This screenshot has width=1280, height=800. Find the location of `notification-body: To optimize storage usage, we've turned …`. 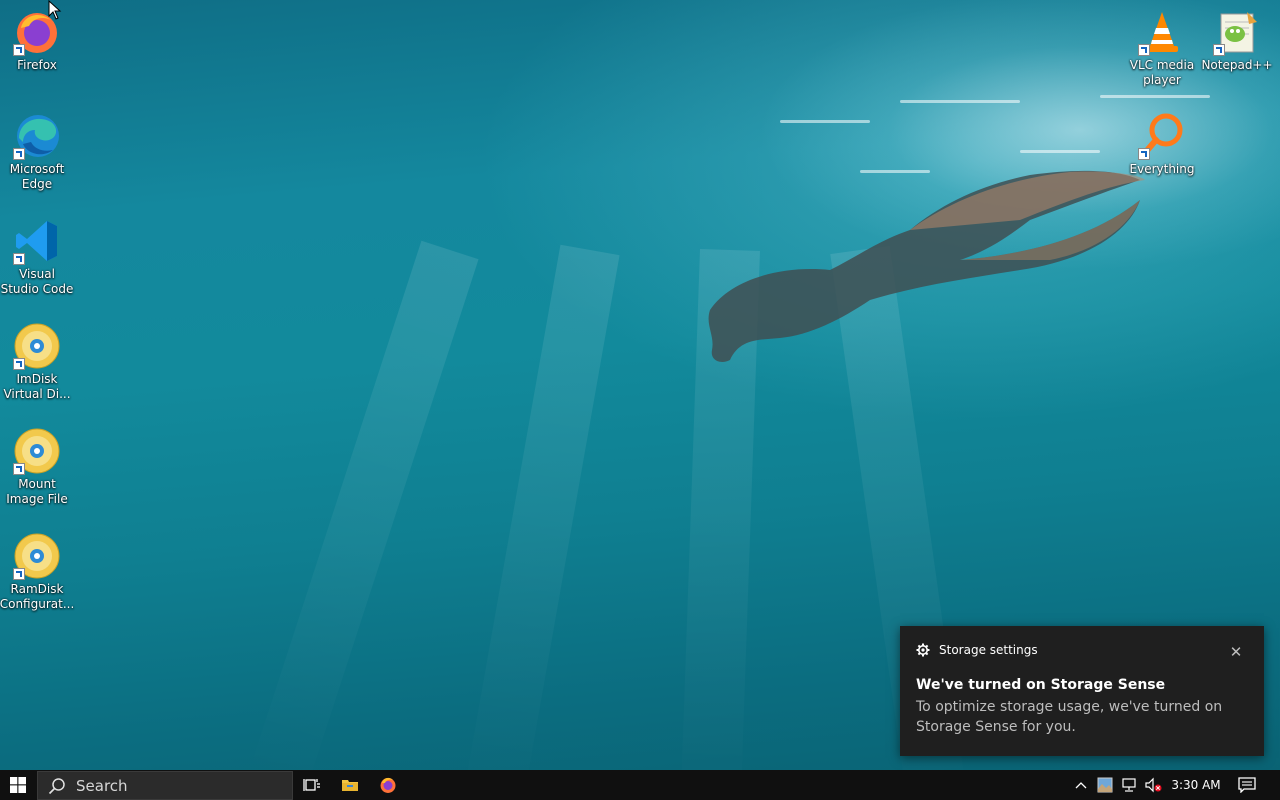

notification-body: To optimize storage usage, we've turned … is located at coordinates (1069, 717).